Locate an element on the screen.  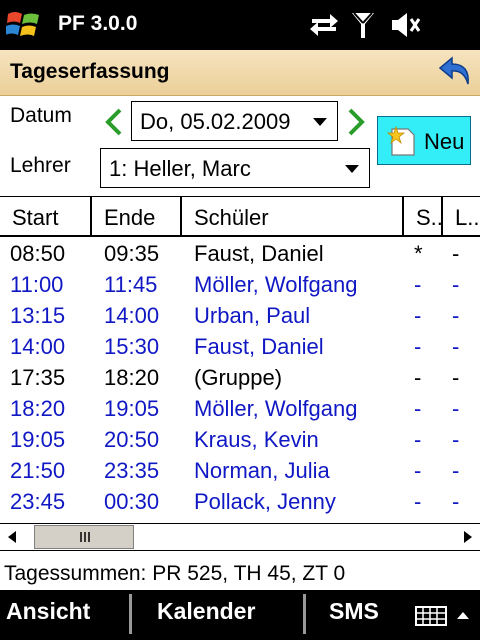
table-row: 14:00 15:30 Faust, Daniel - - is located at coordinates (240, 347).